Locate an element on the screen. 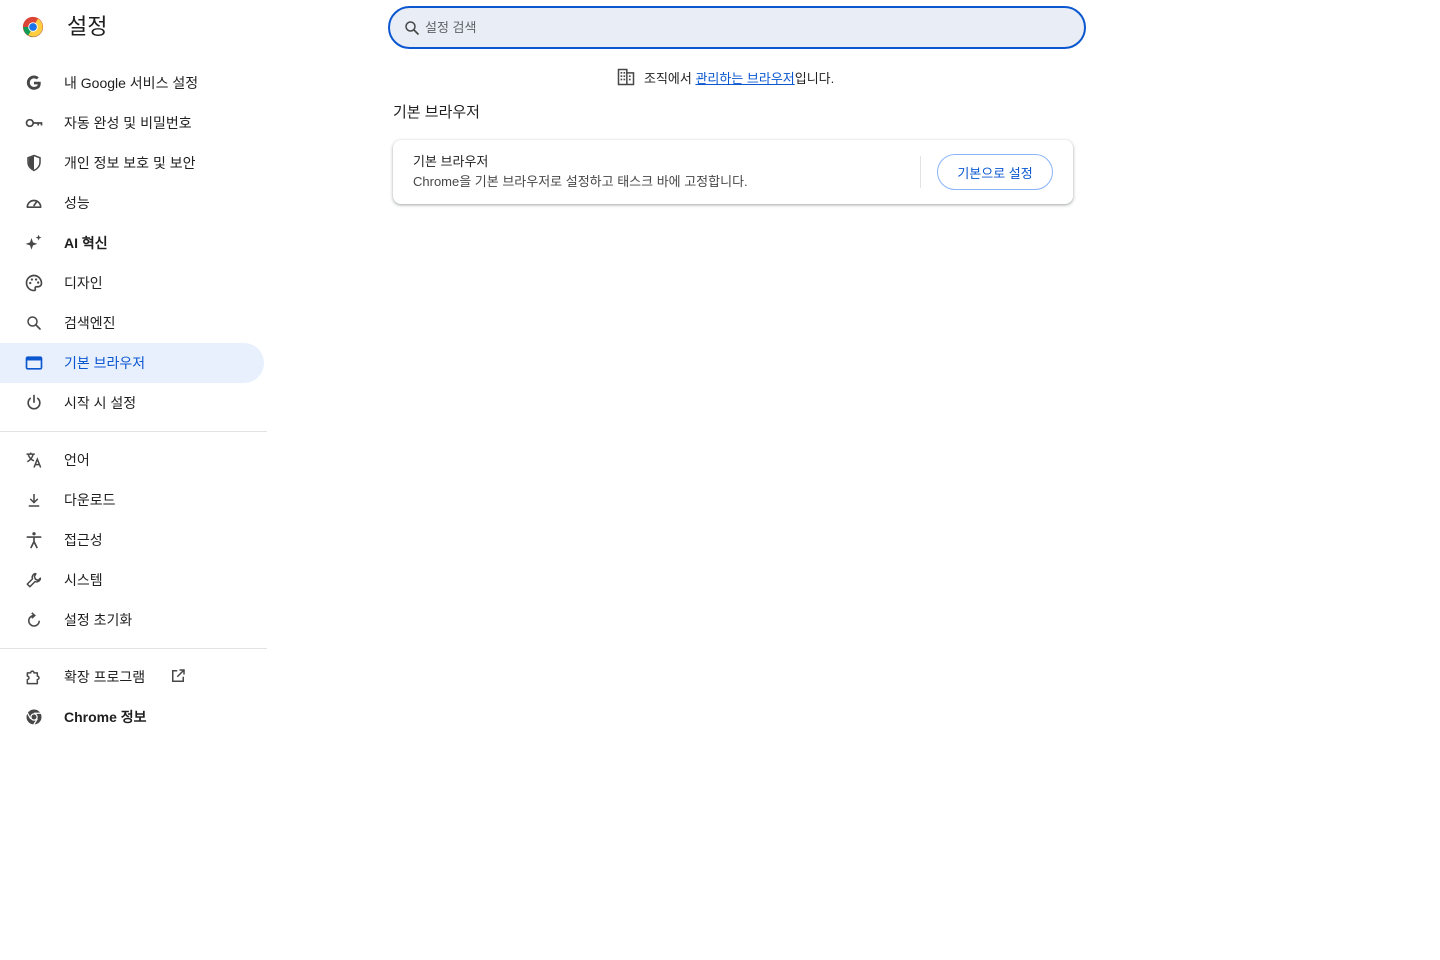  sidebar-item-label: 설정 초기화 is located at coordinates (98, 620).